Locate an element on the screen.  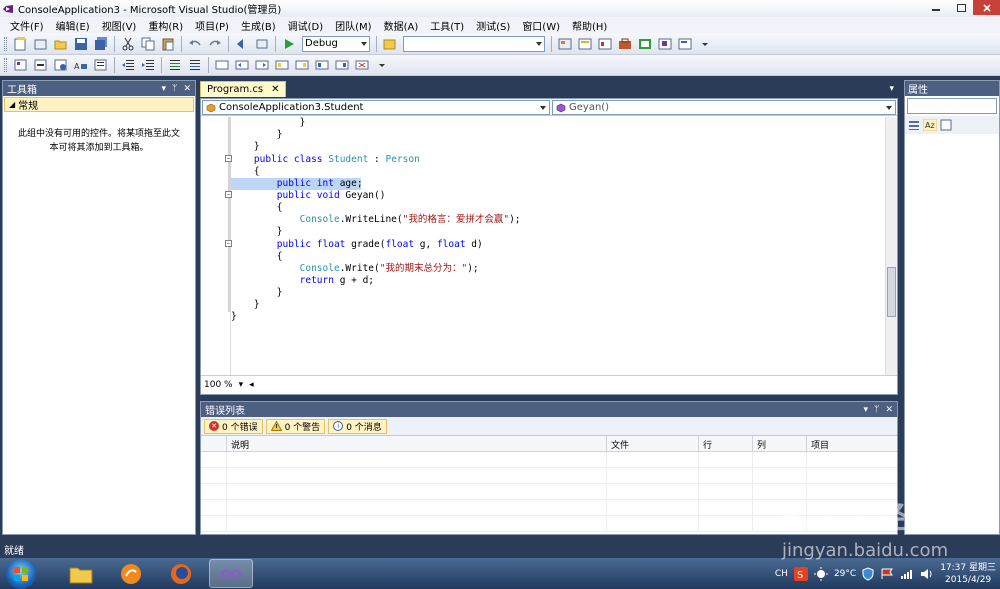
start-debugging-button is located at coordinates (289, 44).